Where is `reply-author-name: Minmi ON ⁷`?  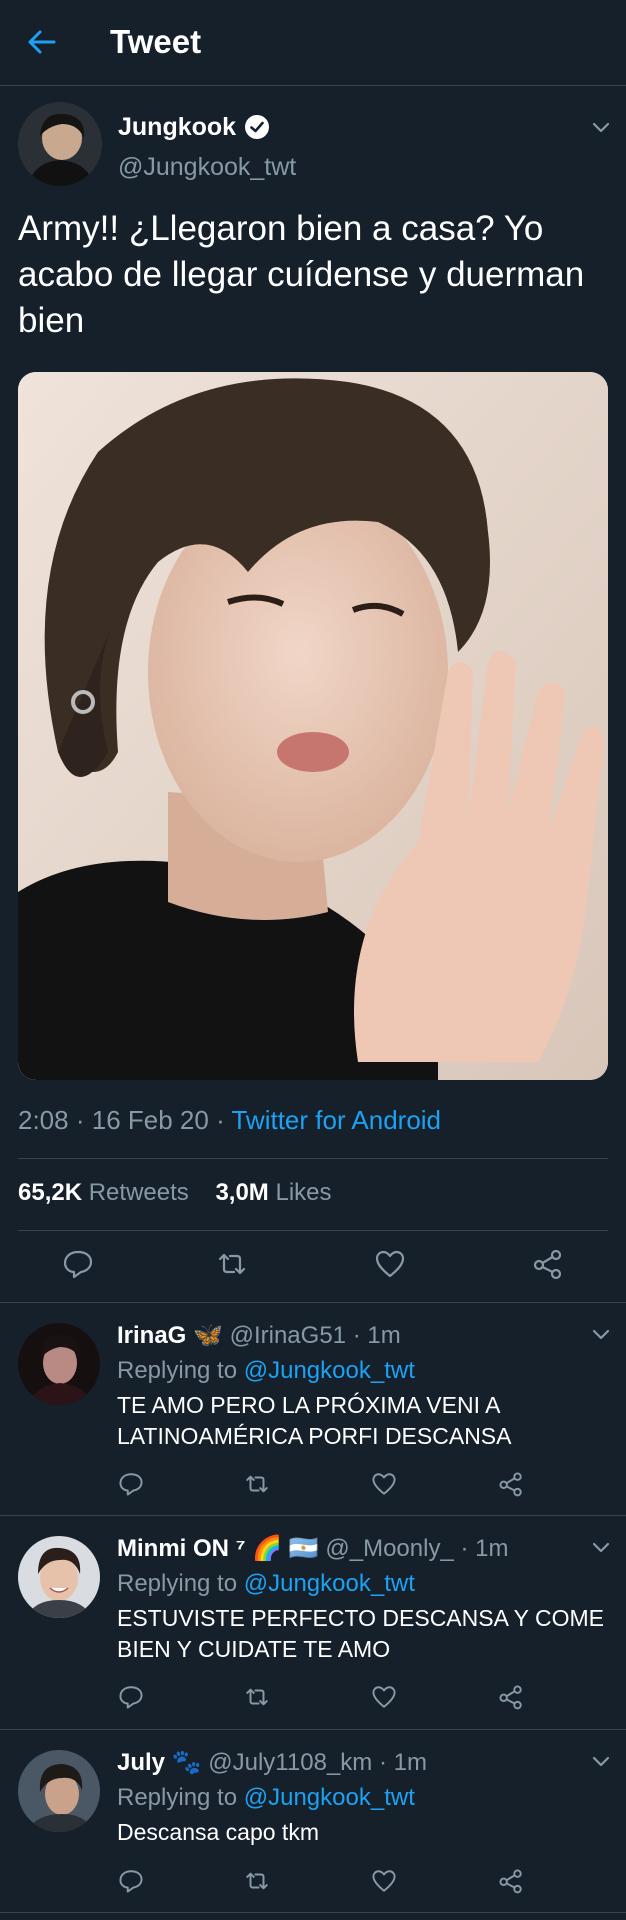
reply-author-name: Minmi ON ⁷ is located at coordinates (181, 1548).